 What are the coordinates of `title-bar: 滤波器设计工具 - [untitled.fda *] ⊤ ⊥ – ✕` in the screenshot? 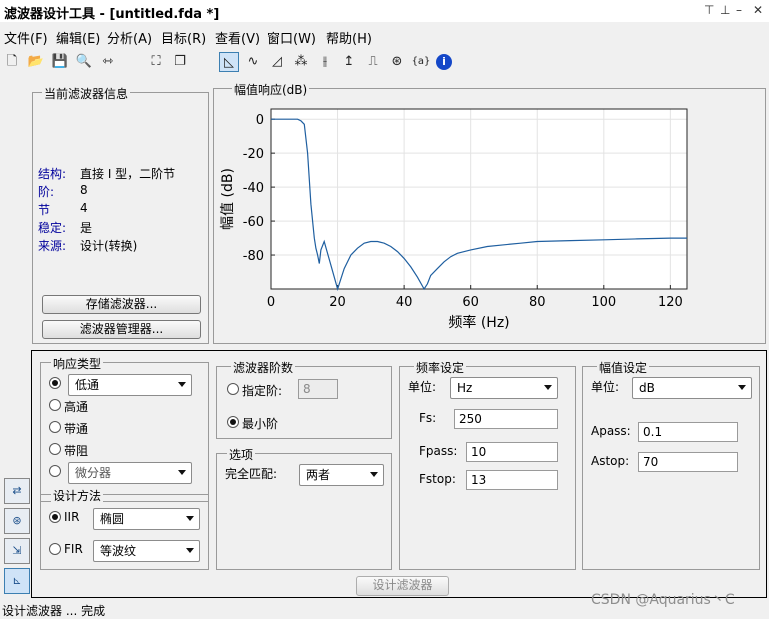 It's located at (384, 11).